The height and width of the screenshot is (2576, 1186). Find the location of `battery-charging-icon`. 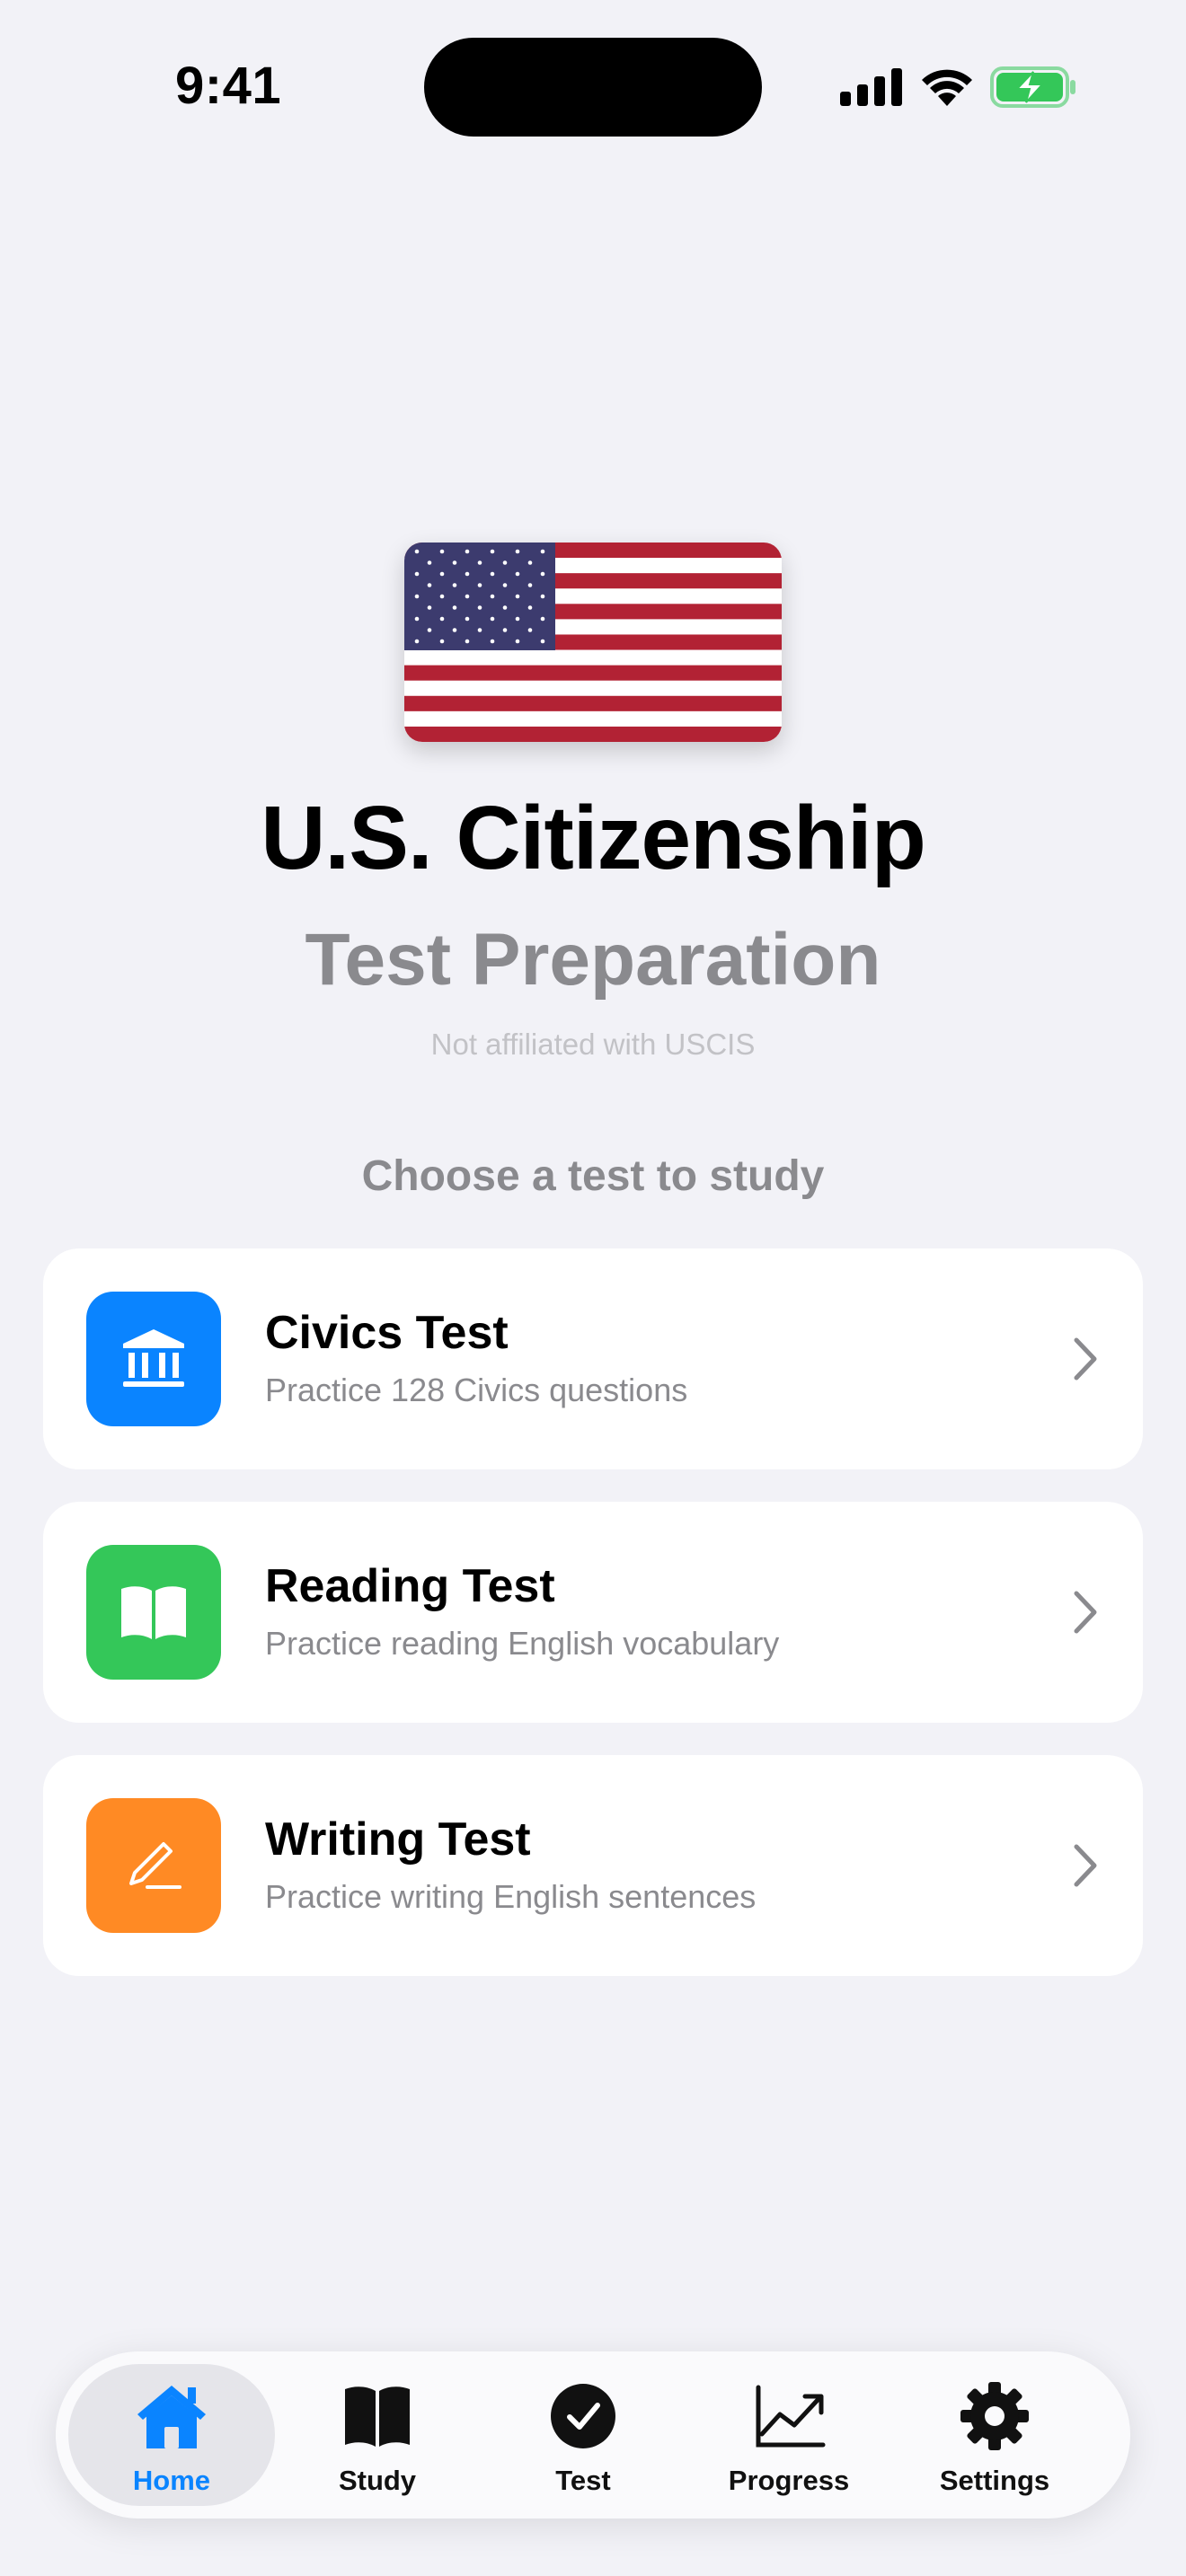

battery-charging-icon is located at coordinates (1032, 87).